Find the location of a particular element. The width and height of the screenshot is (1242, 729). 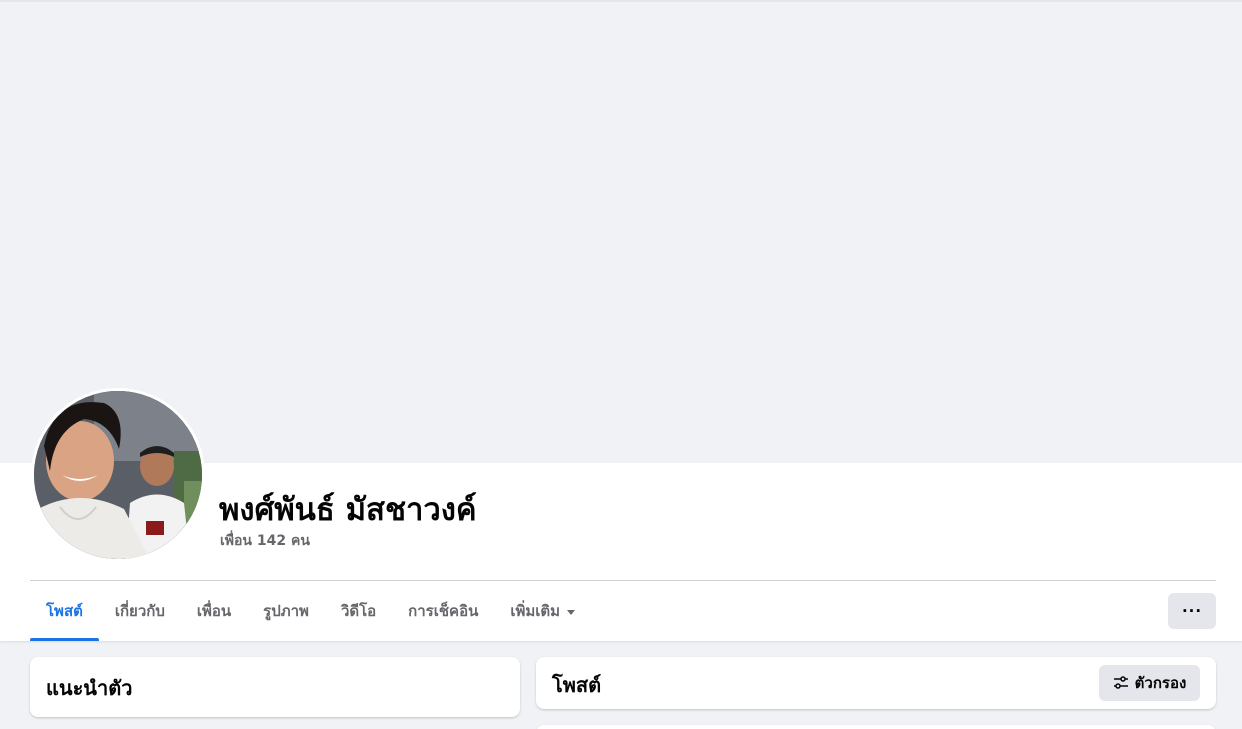

profile-picture is located at coordinates (118, 475).